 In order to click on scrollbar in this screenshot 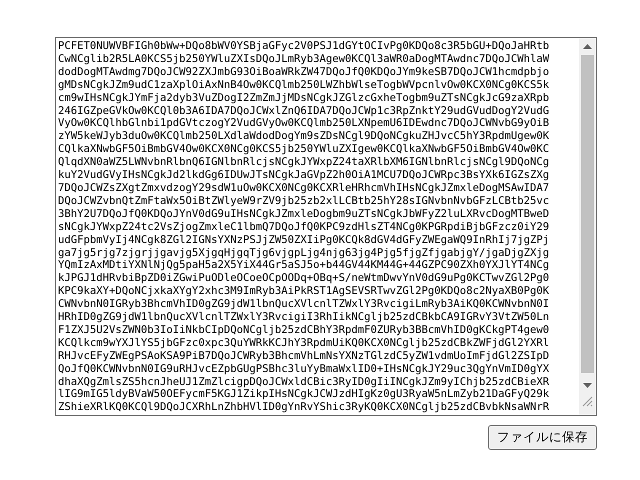, I will do `click(587, 226)`.